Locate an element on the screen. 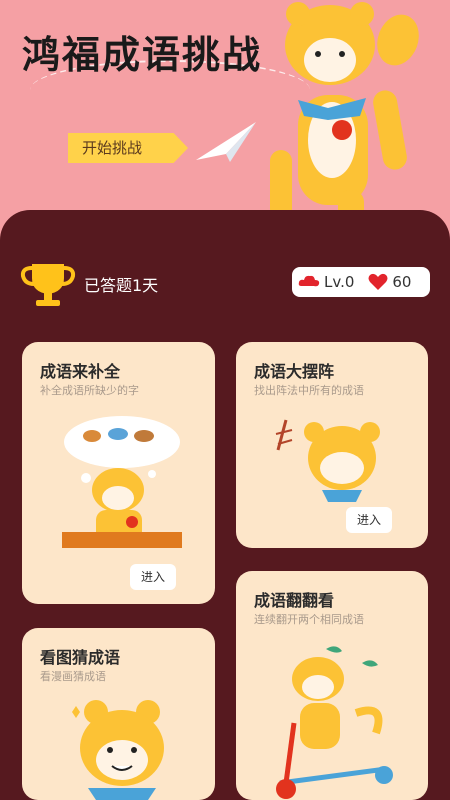  grinning-tiger-illustration is located at coordinates (118, 750).